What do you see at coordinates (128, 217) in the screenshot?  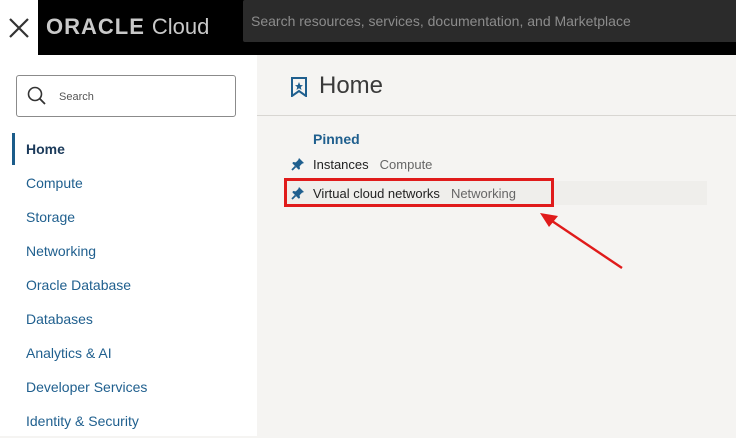 I see `sidebar-item-storage: Storage` at bounding box center [128, 217].